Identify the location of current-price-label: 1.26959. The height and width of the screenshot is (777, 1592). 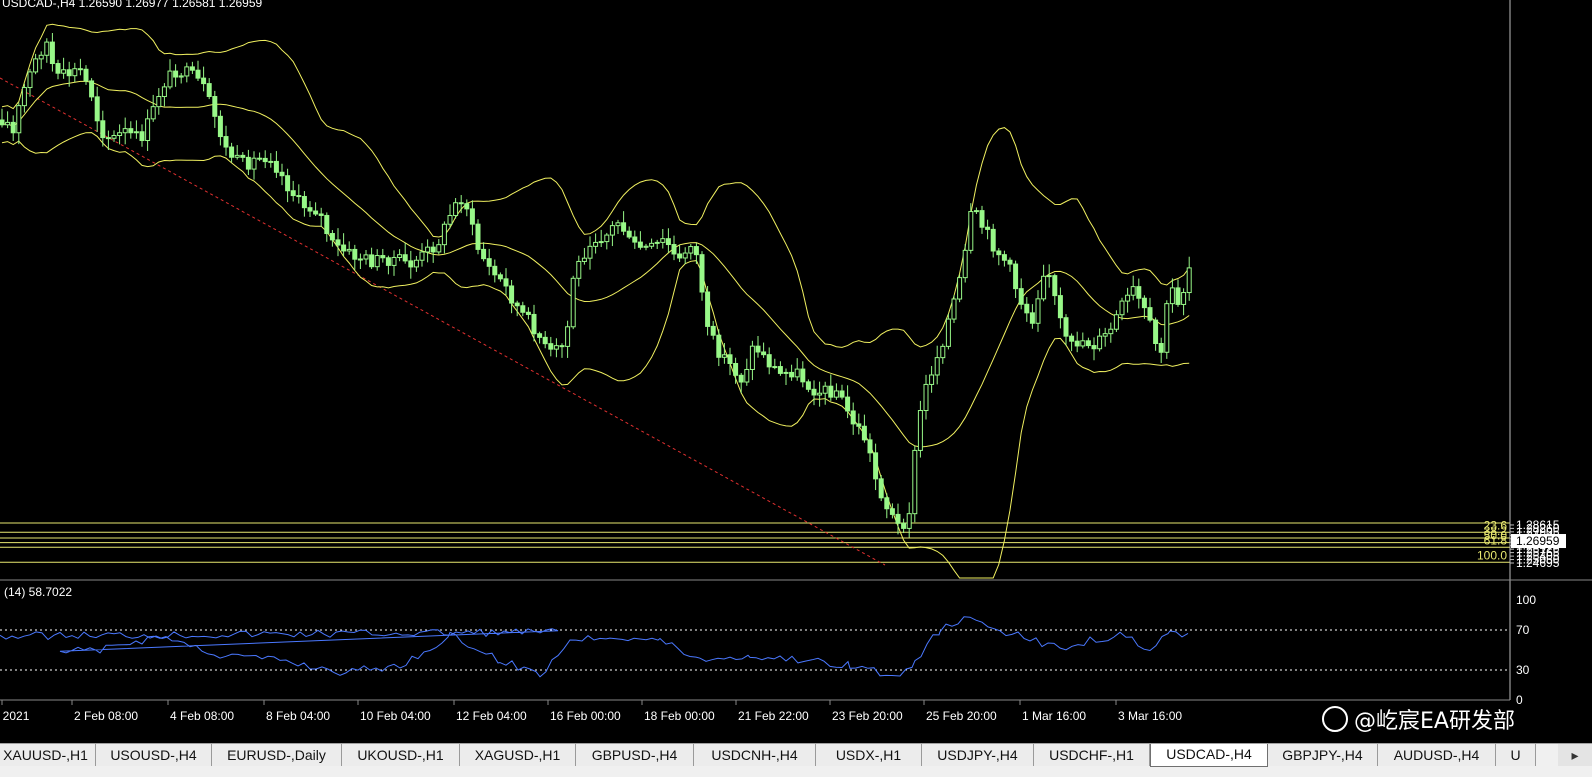
(1538, 541).